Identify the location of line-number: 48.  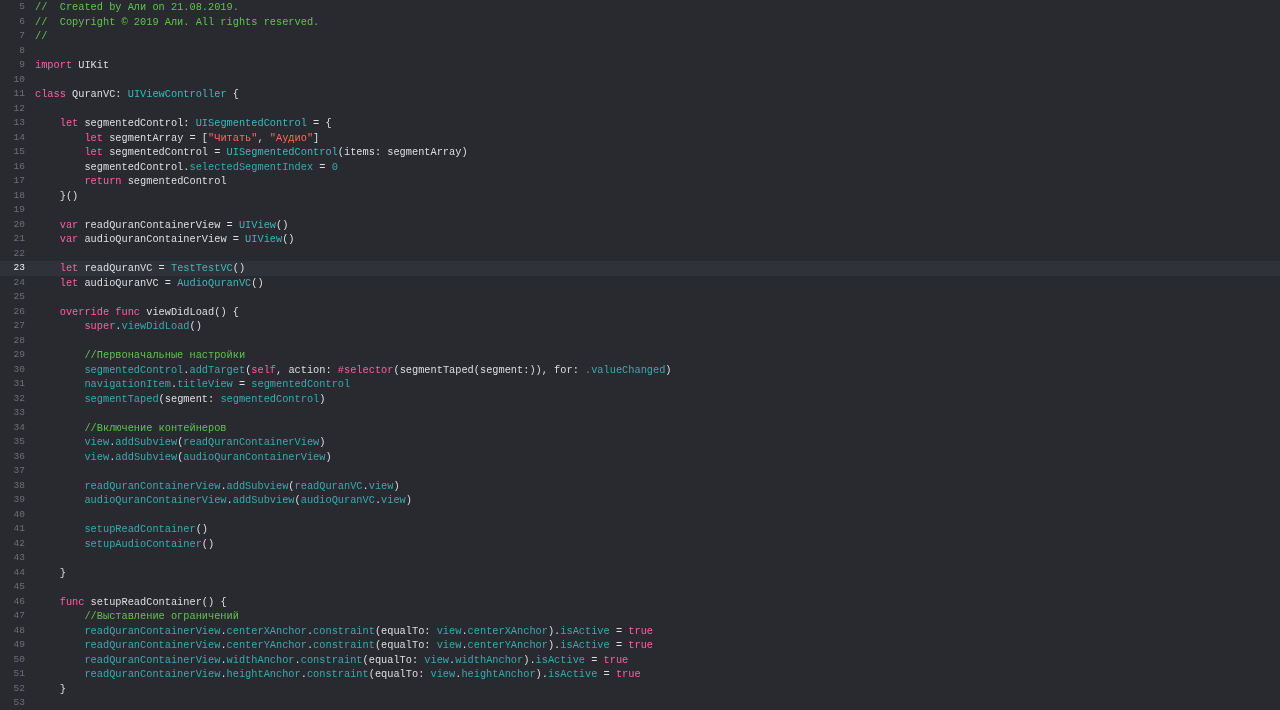
(18, 630).